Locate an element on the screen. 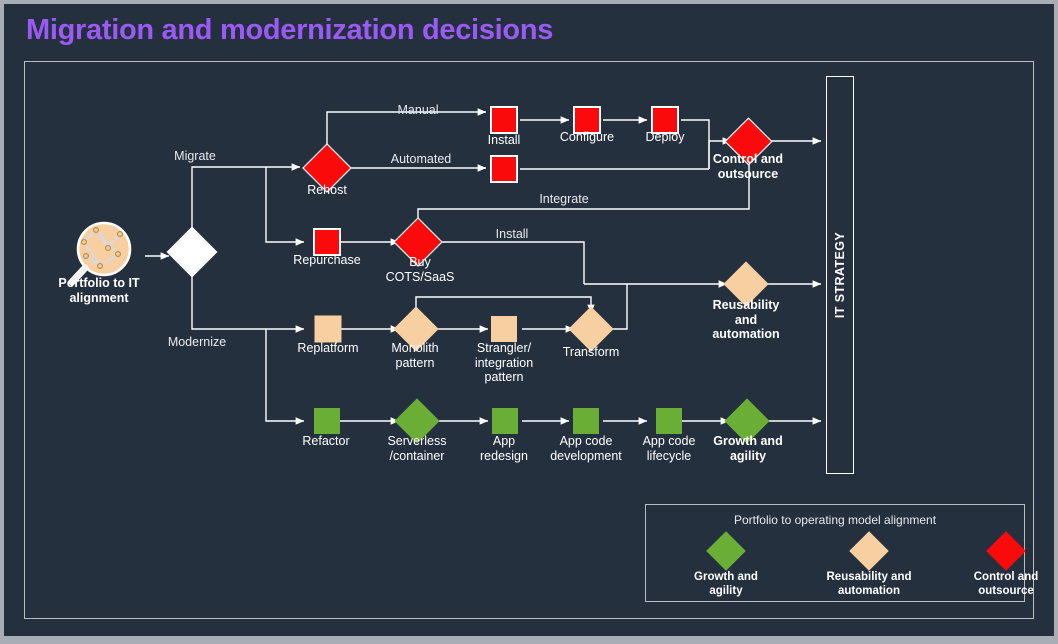 This screenshot has width=1058, height=644. label-strangler: Strangler/ integration pattern is located at coordinates (504, 362).